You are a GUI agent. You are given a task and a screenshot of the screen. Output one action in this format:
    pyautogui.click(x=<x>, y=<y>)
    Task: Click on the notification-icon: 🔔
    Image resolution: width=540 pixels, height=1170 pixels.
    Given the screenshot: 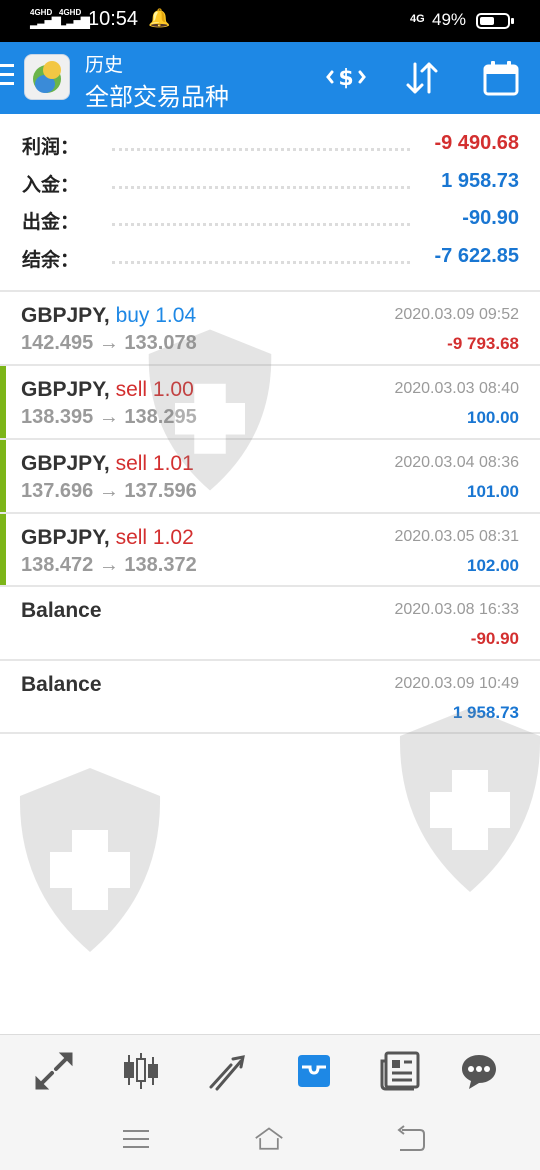 What is the action you would take?
    pyautogui.click(x=159, y=18)
    